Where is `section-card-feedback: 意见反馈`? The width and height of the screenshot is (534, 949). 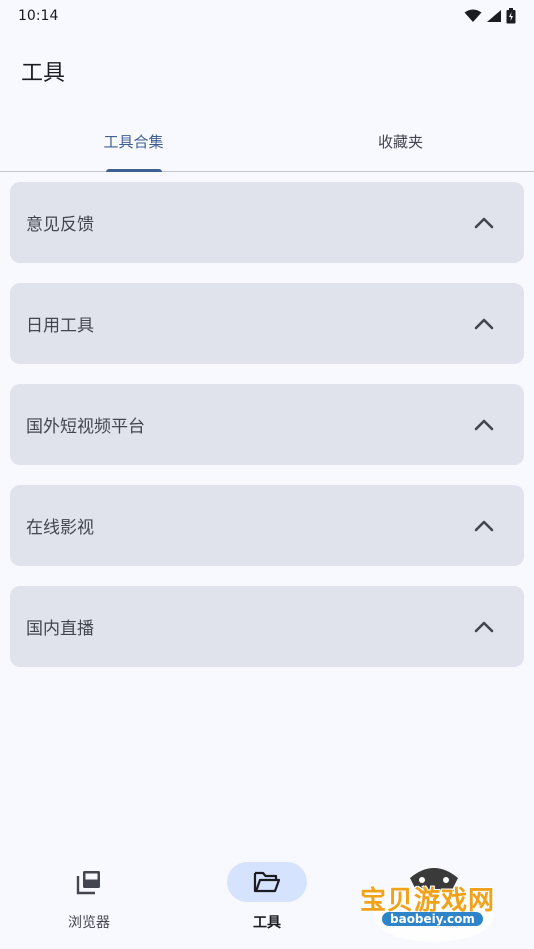
section-card-feedback: 意见反馈 is located at coordinates (267, 222).